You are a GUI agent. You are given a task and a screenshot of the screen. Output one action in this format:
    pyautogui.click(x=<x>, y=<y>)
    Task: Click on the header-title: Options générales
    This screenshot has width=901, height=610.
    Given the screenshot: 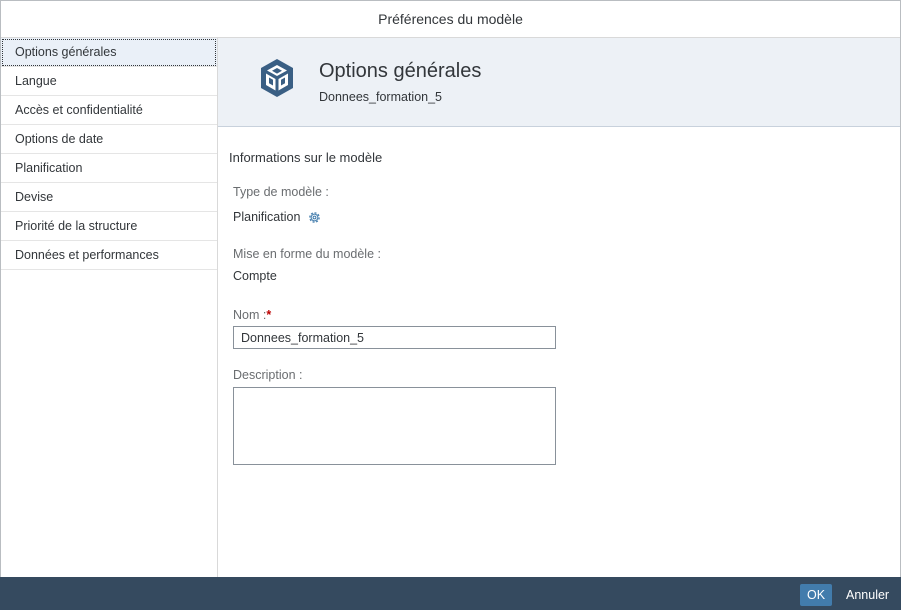 What is the action you would take?
    pyautogui.click(x=400, y=71)
    